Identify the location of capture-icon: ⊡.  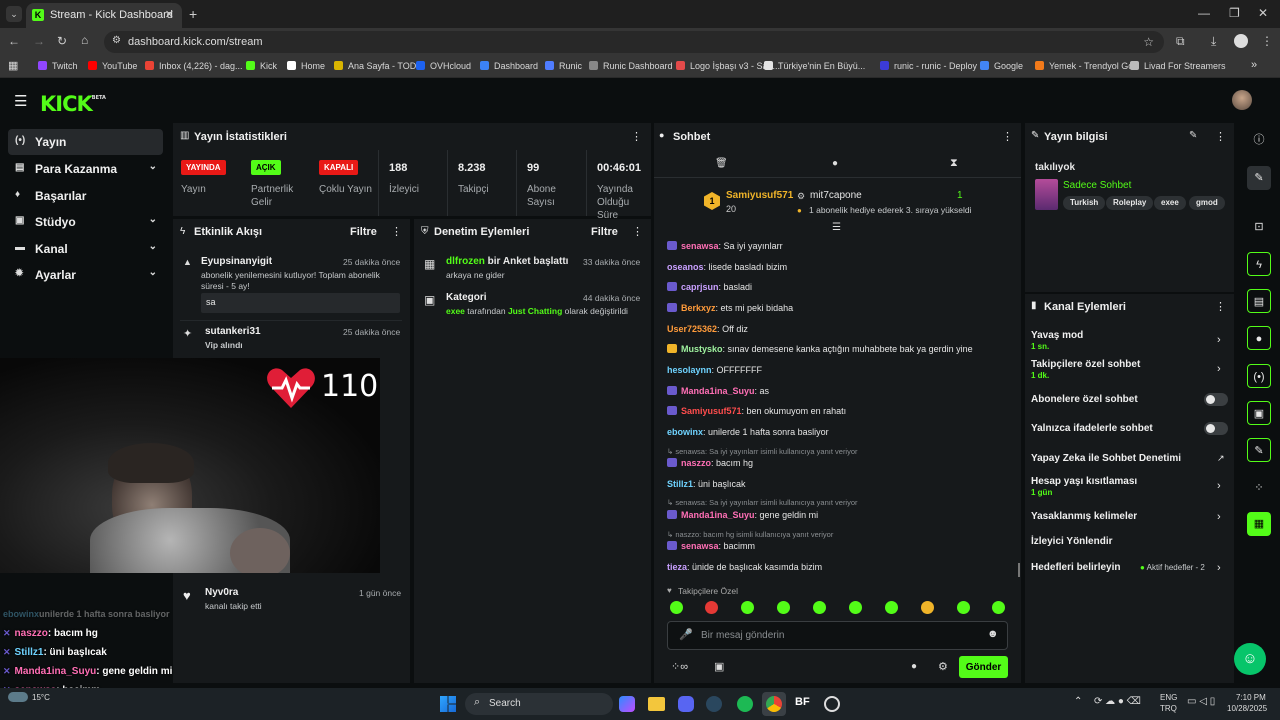
(1259, 227).